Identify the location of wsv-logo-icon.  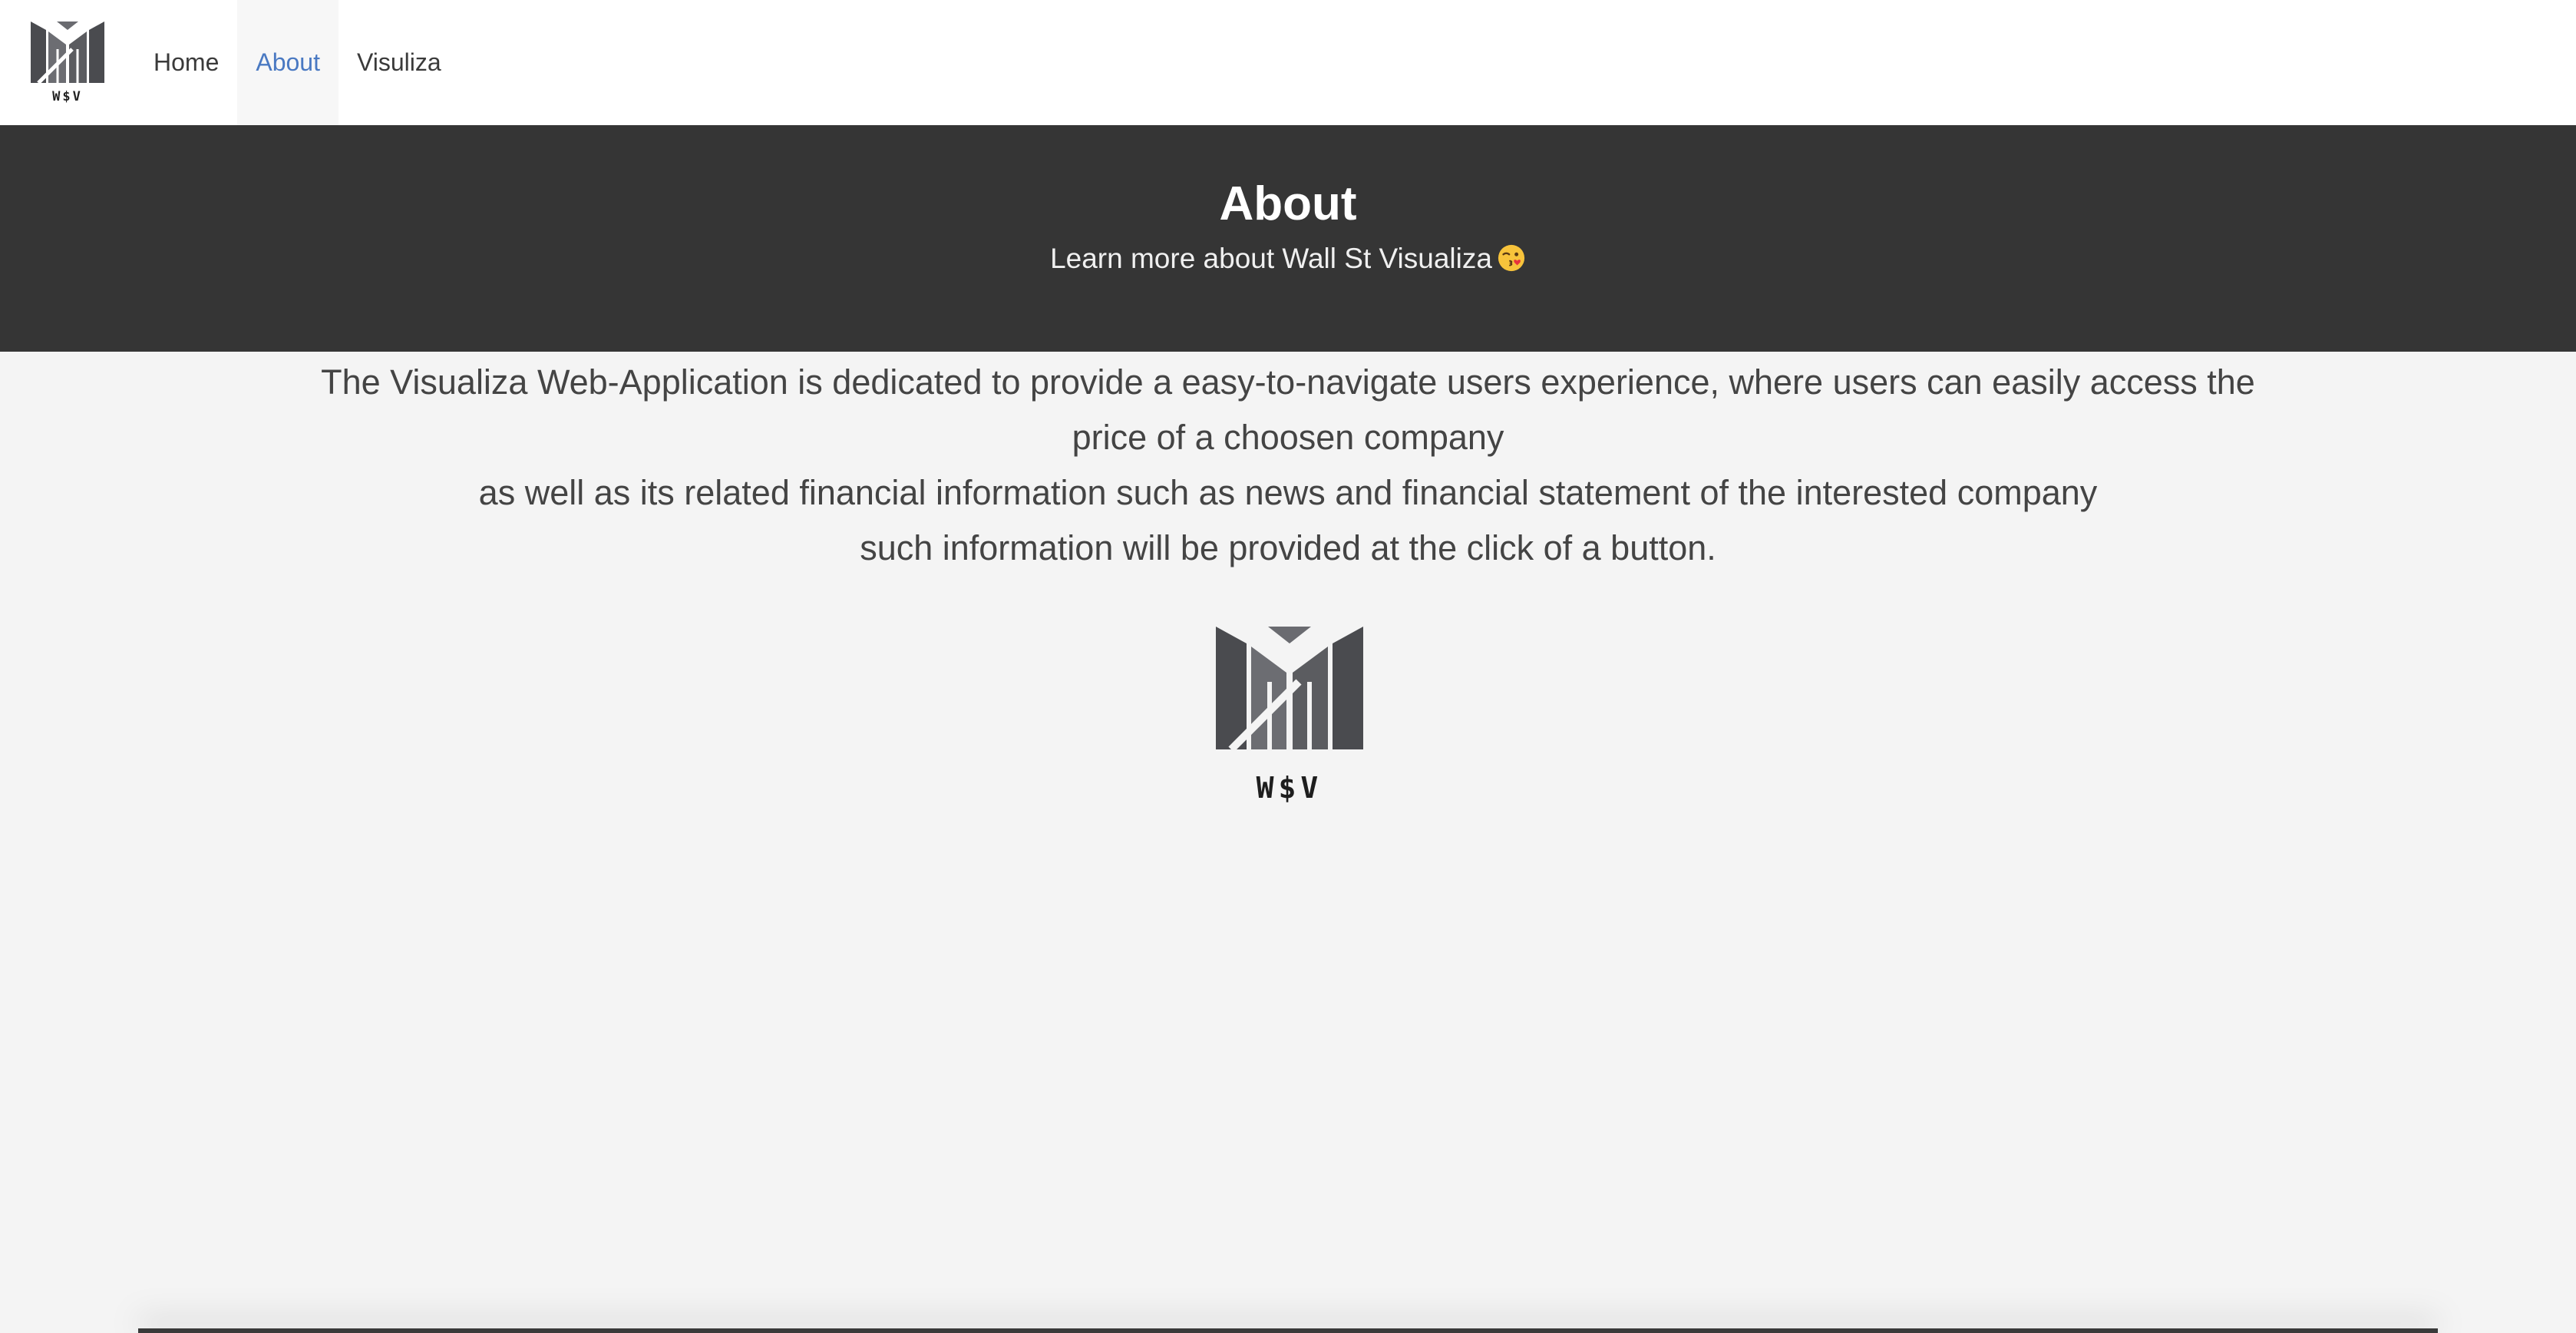
(67, 52).